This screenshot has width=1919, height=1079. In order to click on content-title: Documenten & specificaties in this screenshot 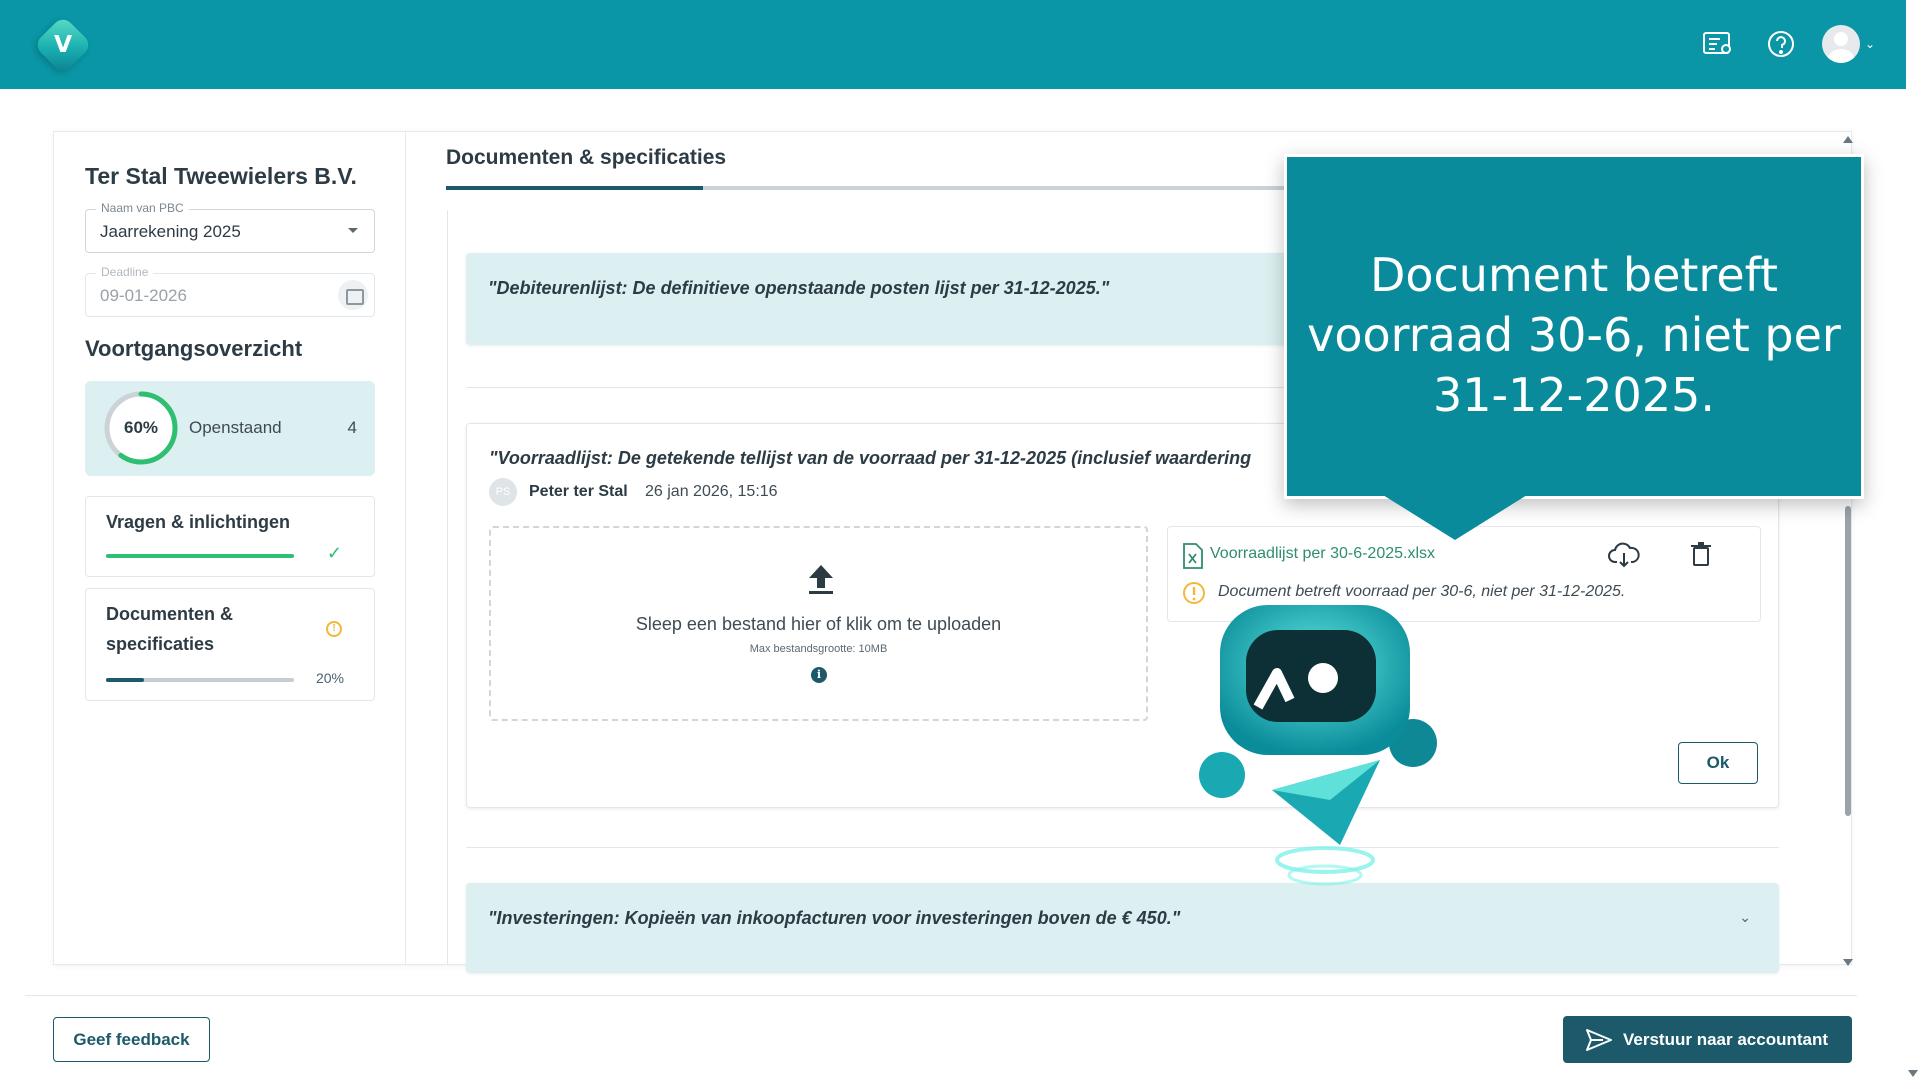, I will do `click(586, 157)`.